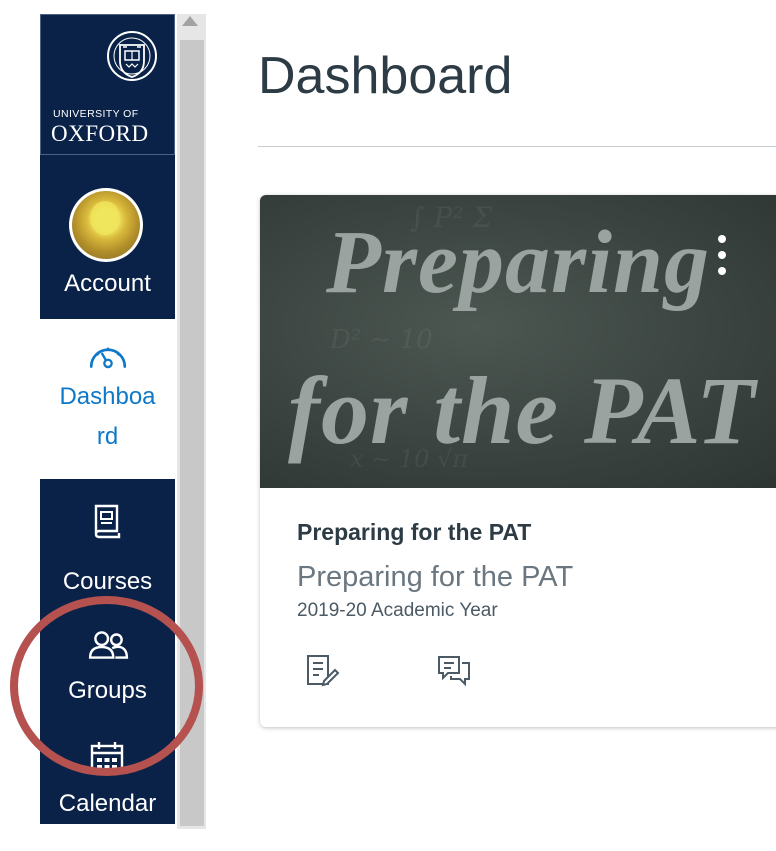 This screenshot has height=851, width=776. I want to click on nav-item-groups-label: Groups, so click(107, 690).